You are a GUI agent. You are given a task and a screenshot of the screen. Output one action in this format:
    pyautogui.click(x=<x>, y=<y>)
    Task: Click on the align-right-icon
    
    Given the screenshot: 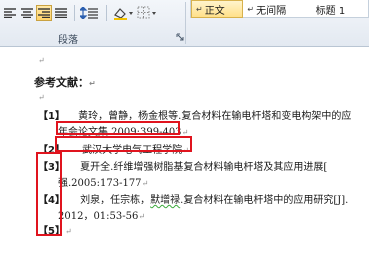 What is the action you would take?
    pyautogui.click(x=44, y=13)
    